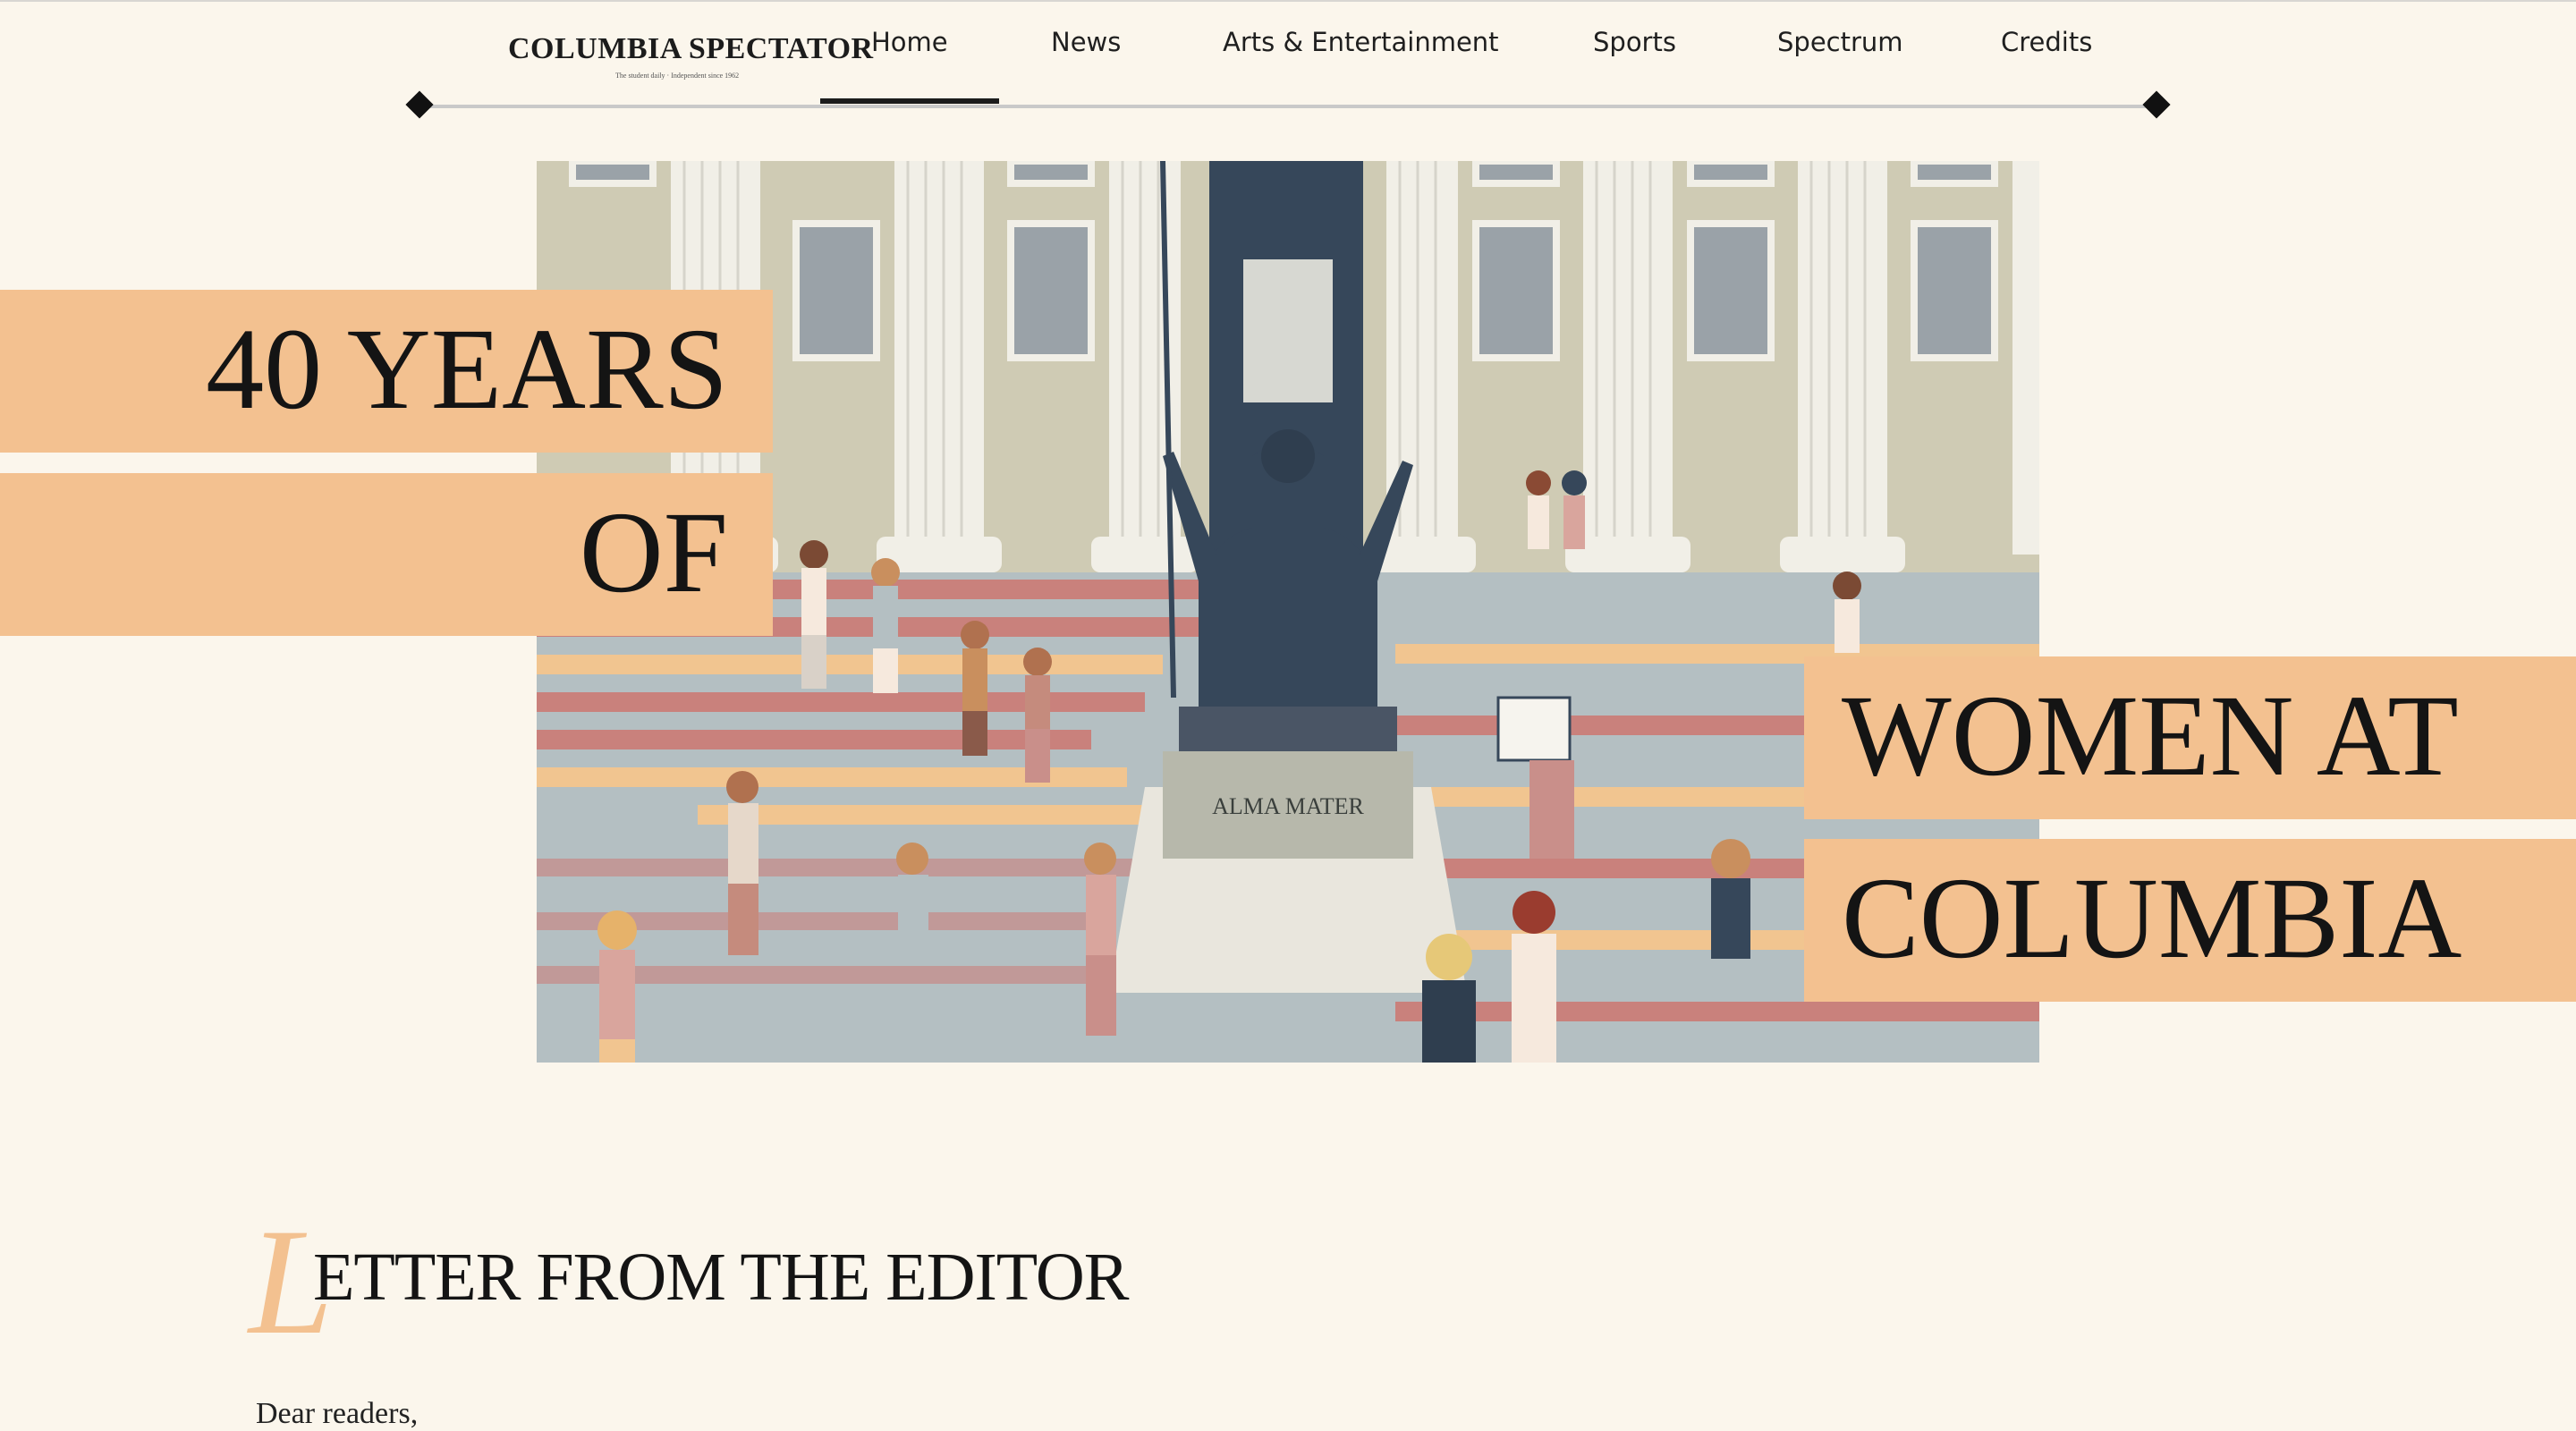  I want to click on nav-credits: Credits, so click(2046, 42).